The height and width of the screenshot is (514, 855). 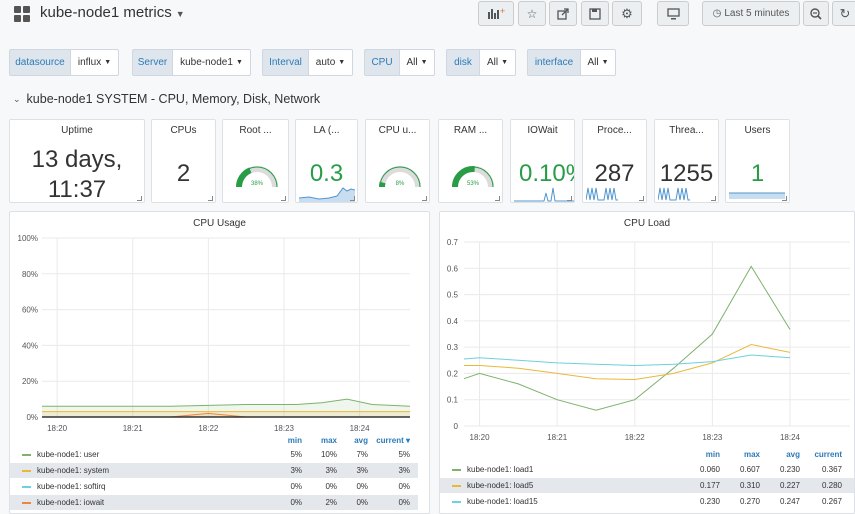 What do you see at coordinates (362, 486) in the screenshot?
I see `legend-avg-value: 0%` at bounding box center [362, 486].